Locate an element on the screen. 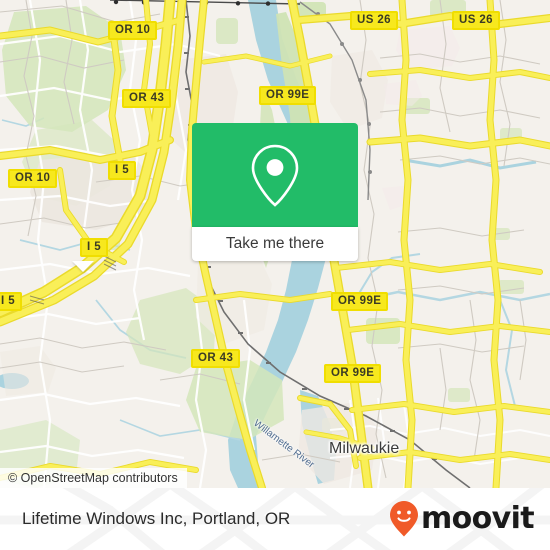  take-me-there-label: Take me there is located at coordinates (275, 243).